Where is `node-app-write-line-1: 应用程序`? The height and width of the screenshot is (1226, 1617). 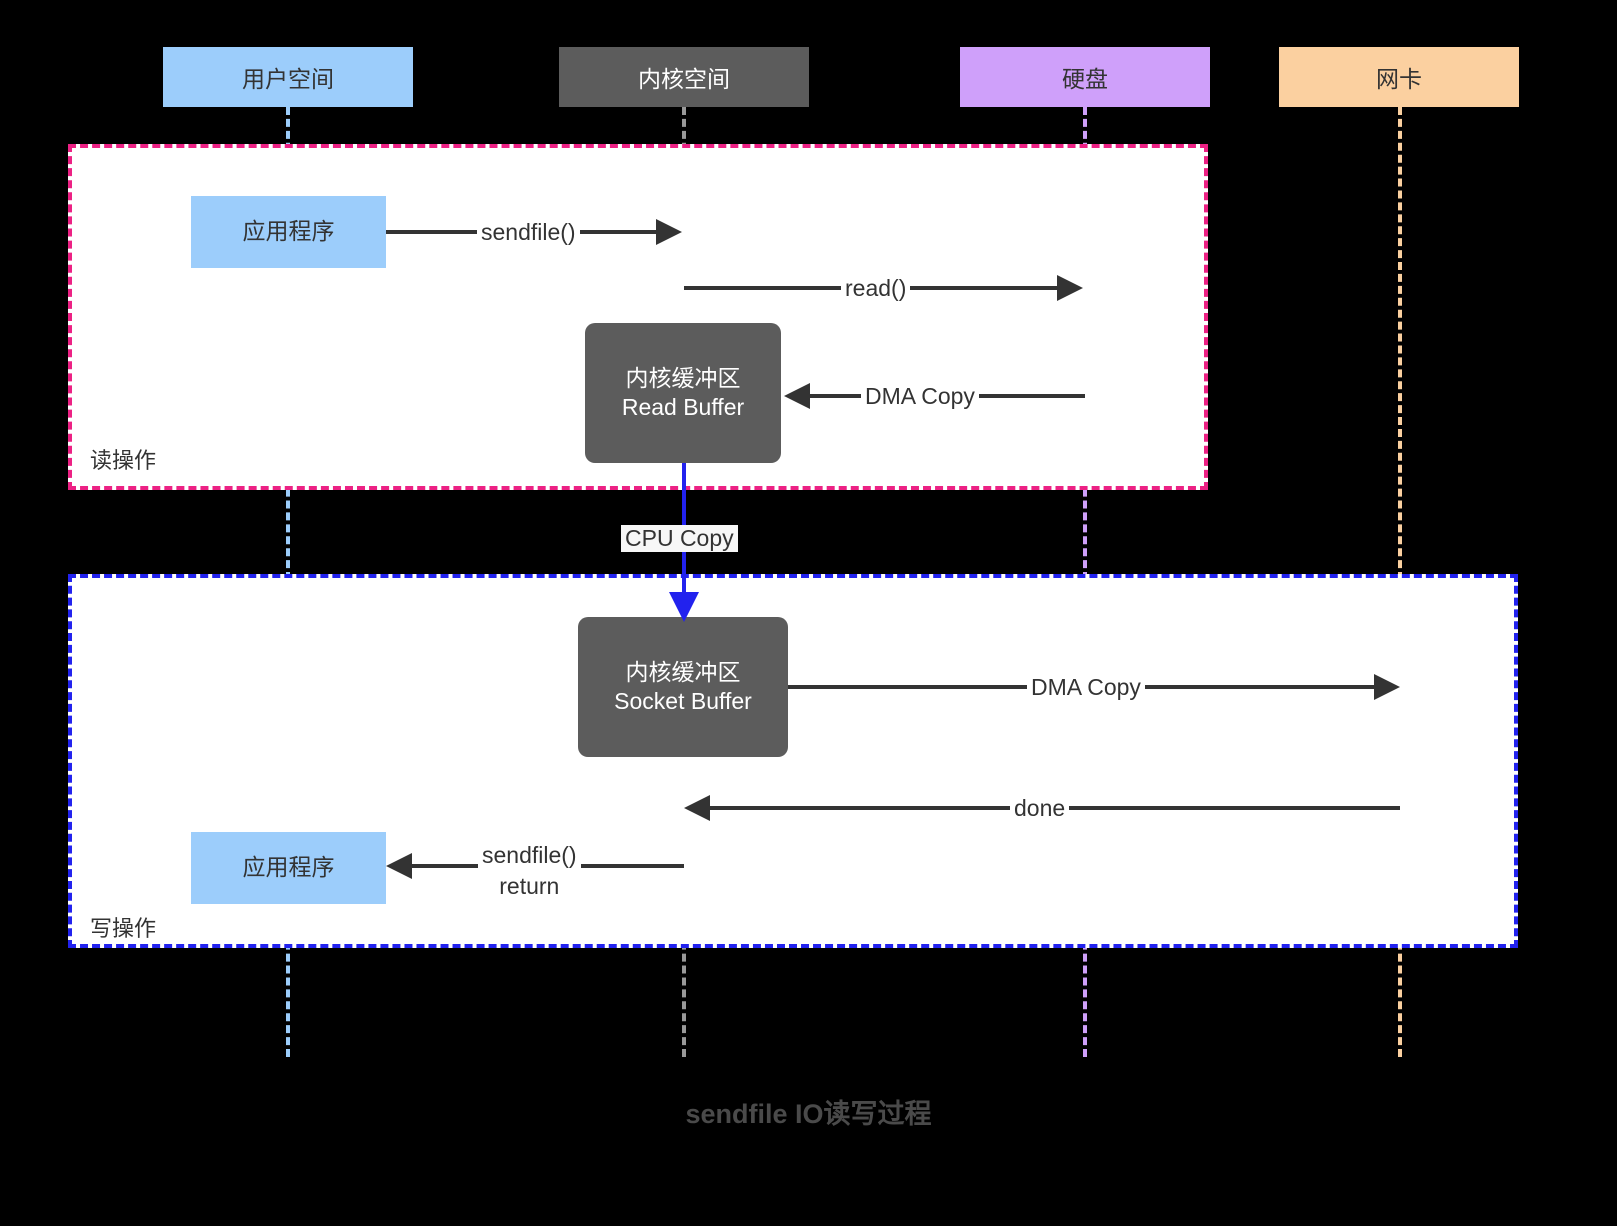 node-app-write-line-1: 应用程序 is located at coordinates (288, 867).